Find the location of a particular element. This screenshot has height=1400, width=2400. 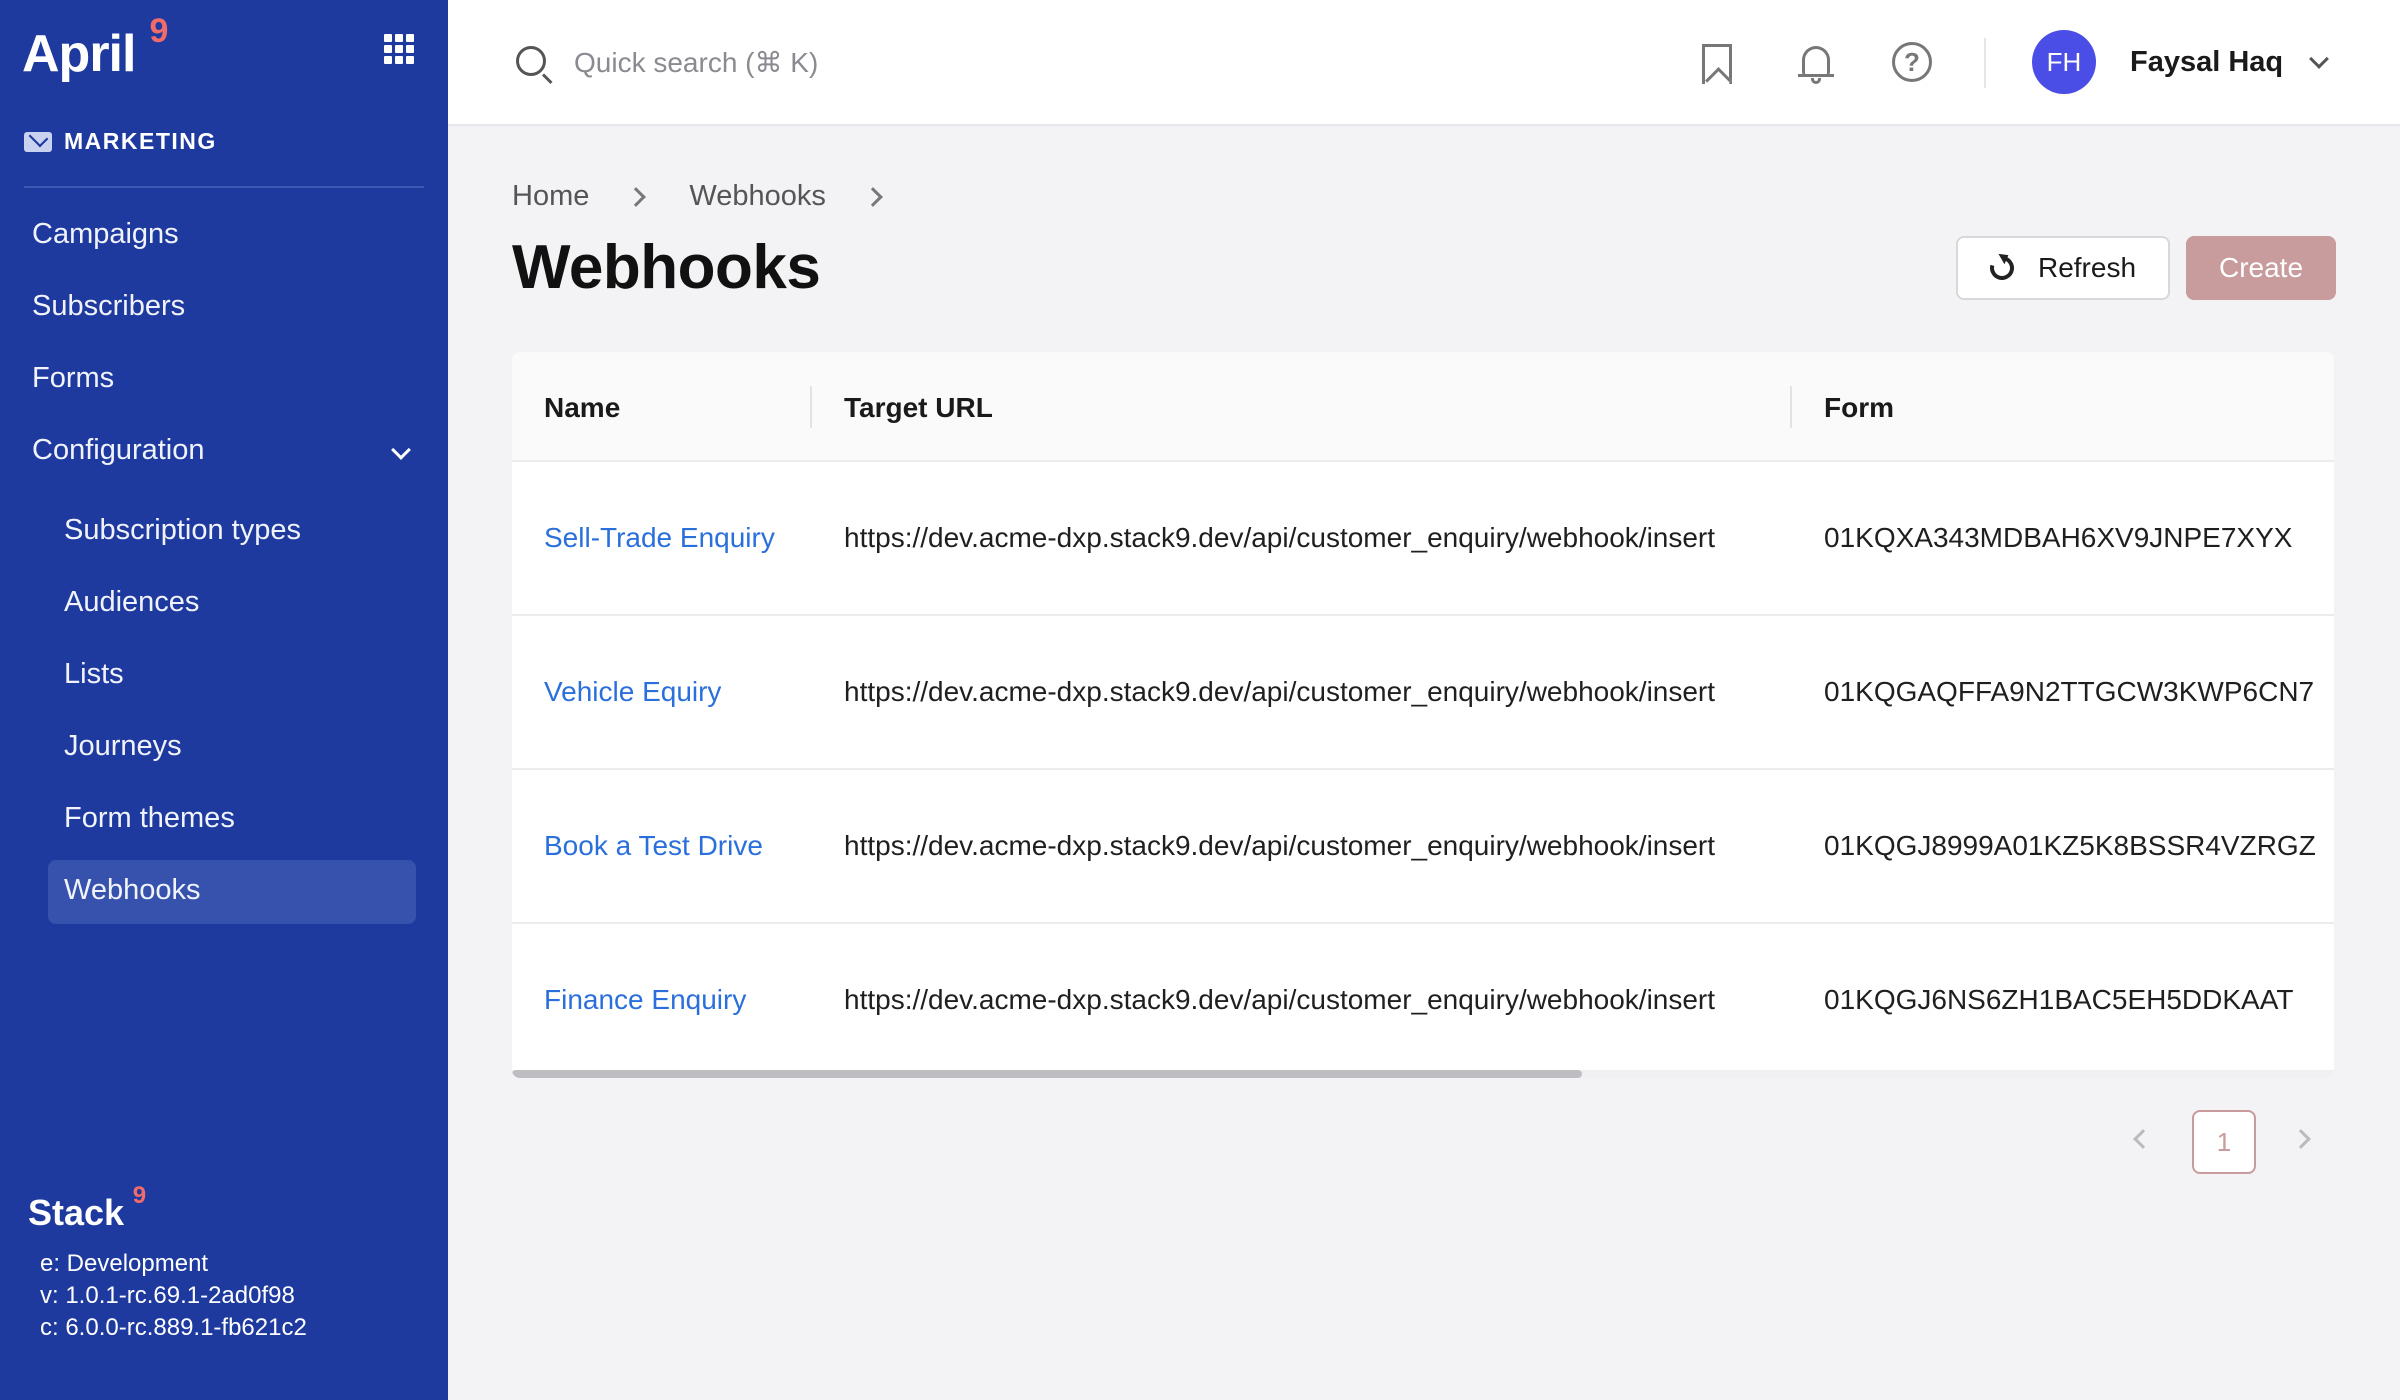

stack-logo: Stack 9 is located at coordinates (87, 1208).